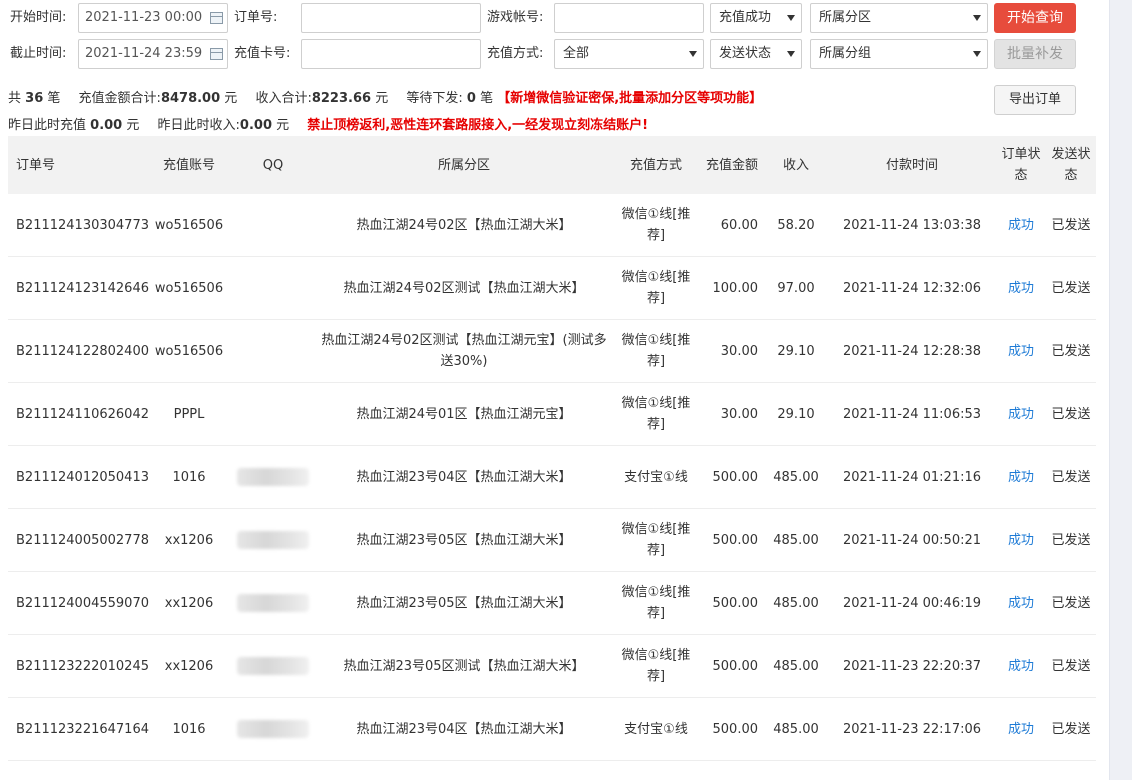 The height and width of the screenshot is (780, 1132). Describe the element at coordinates (845, 53) in the screenshot. I see `group-select-value: 所属分组` at that location.